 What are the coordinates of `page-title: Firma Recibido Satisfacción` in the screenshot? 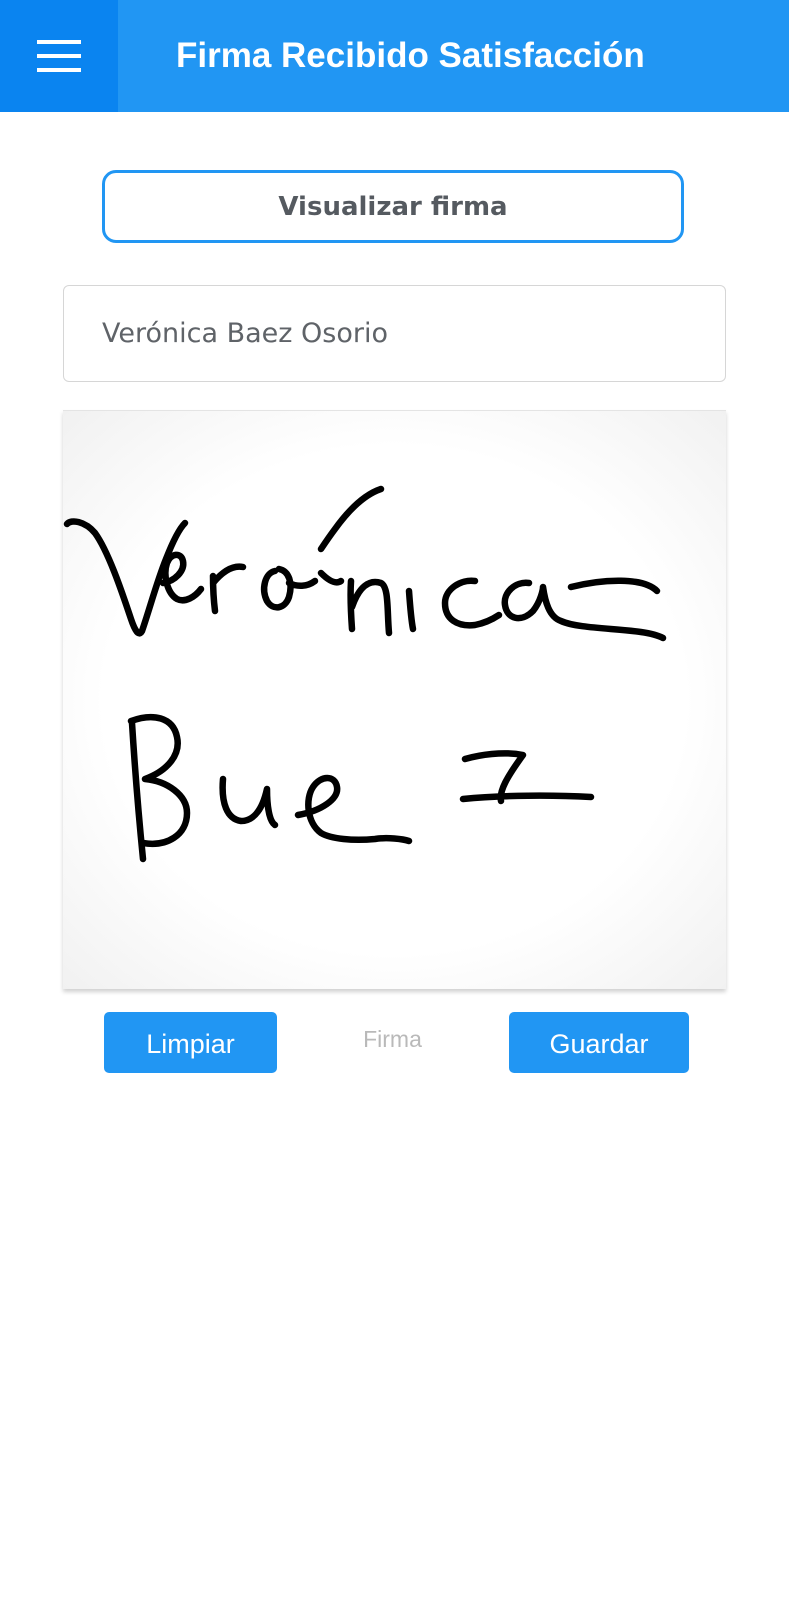 It's located at (410, 55).